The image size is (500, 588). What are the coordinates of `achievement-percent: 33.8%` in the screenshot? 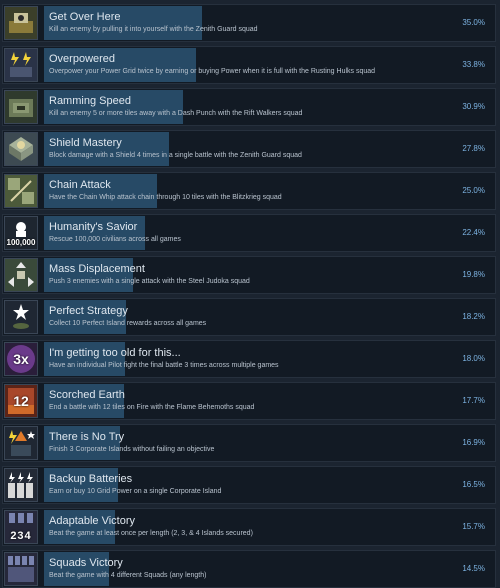 It's located at (473, 64).